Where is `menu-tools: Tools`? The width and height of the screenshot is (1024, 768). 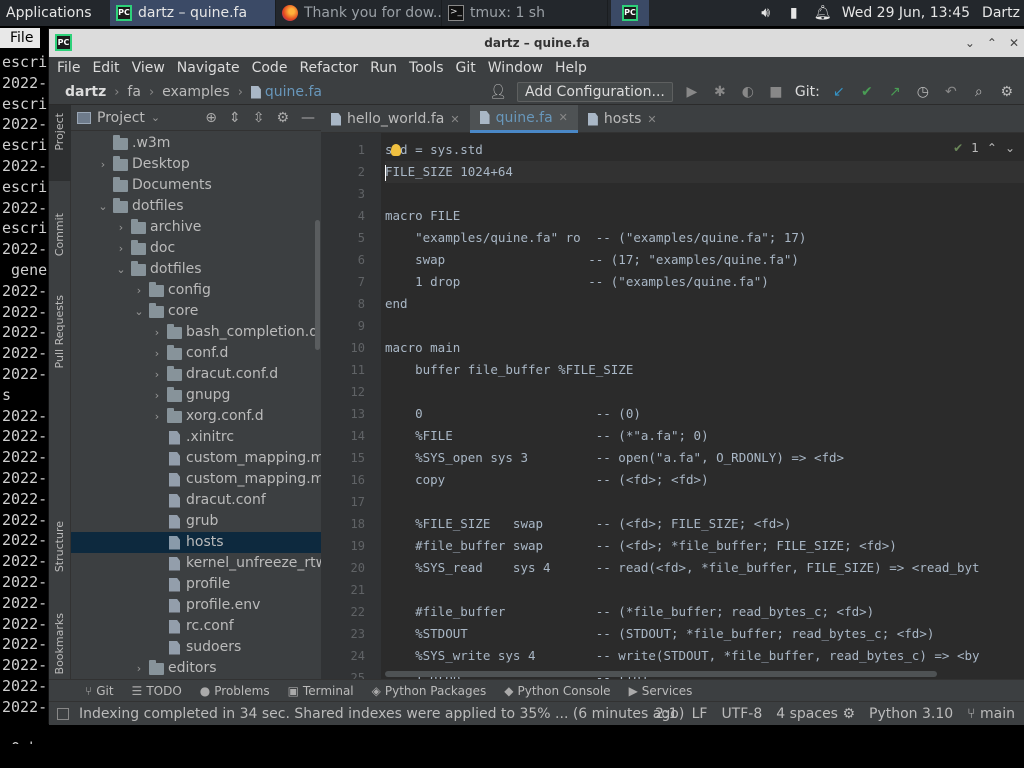
menu-tools: Tools is located at coordinates (426, 68).